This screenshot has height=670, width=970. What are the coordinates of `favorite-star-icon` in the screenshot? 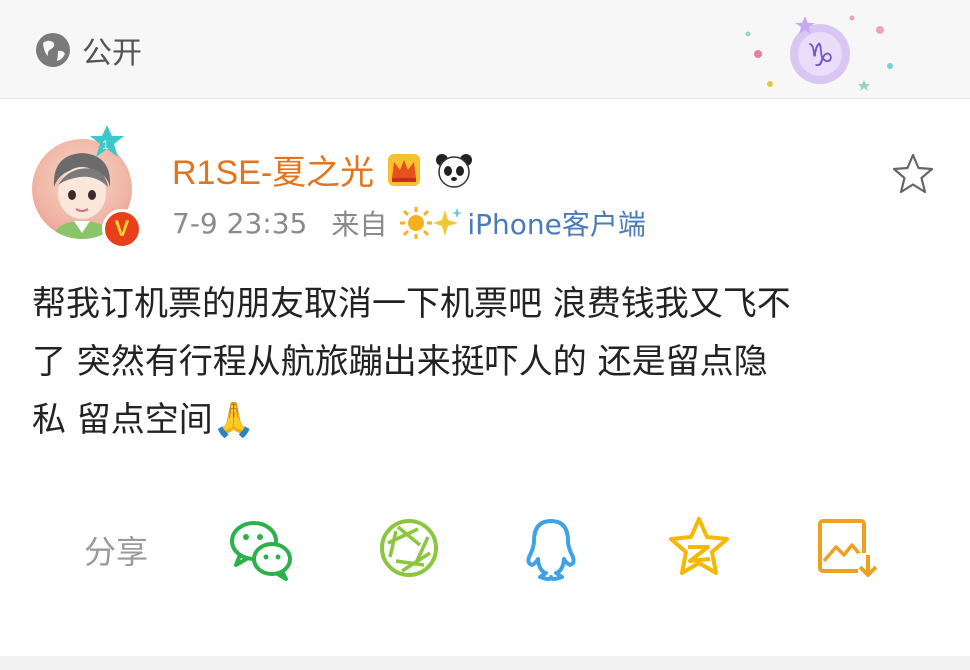 It's located at (913, 174).